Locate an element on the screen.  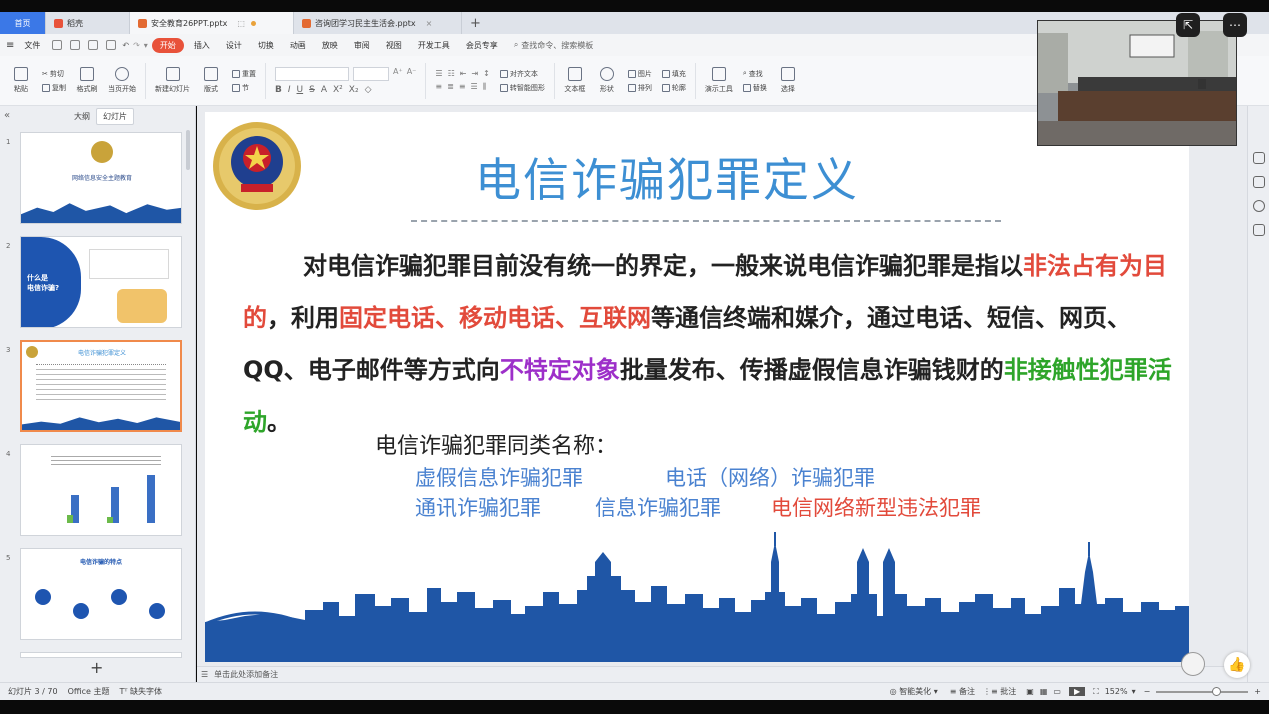
italic-button: I is located at coordinates (289, 90).